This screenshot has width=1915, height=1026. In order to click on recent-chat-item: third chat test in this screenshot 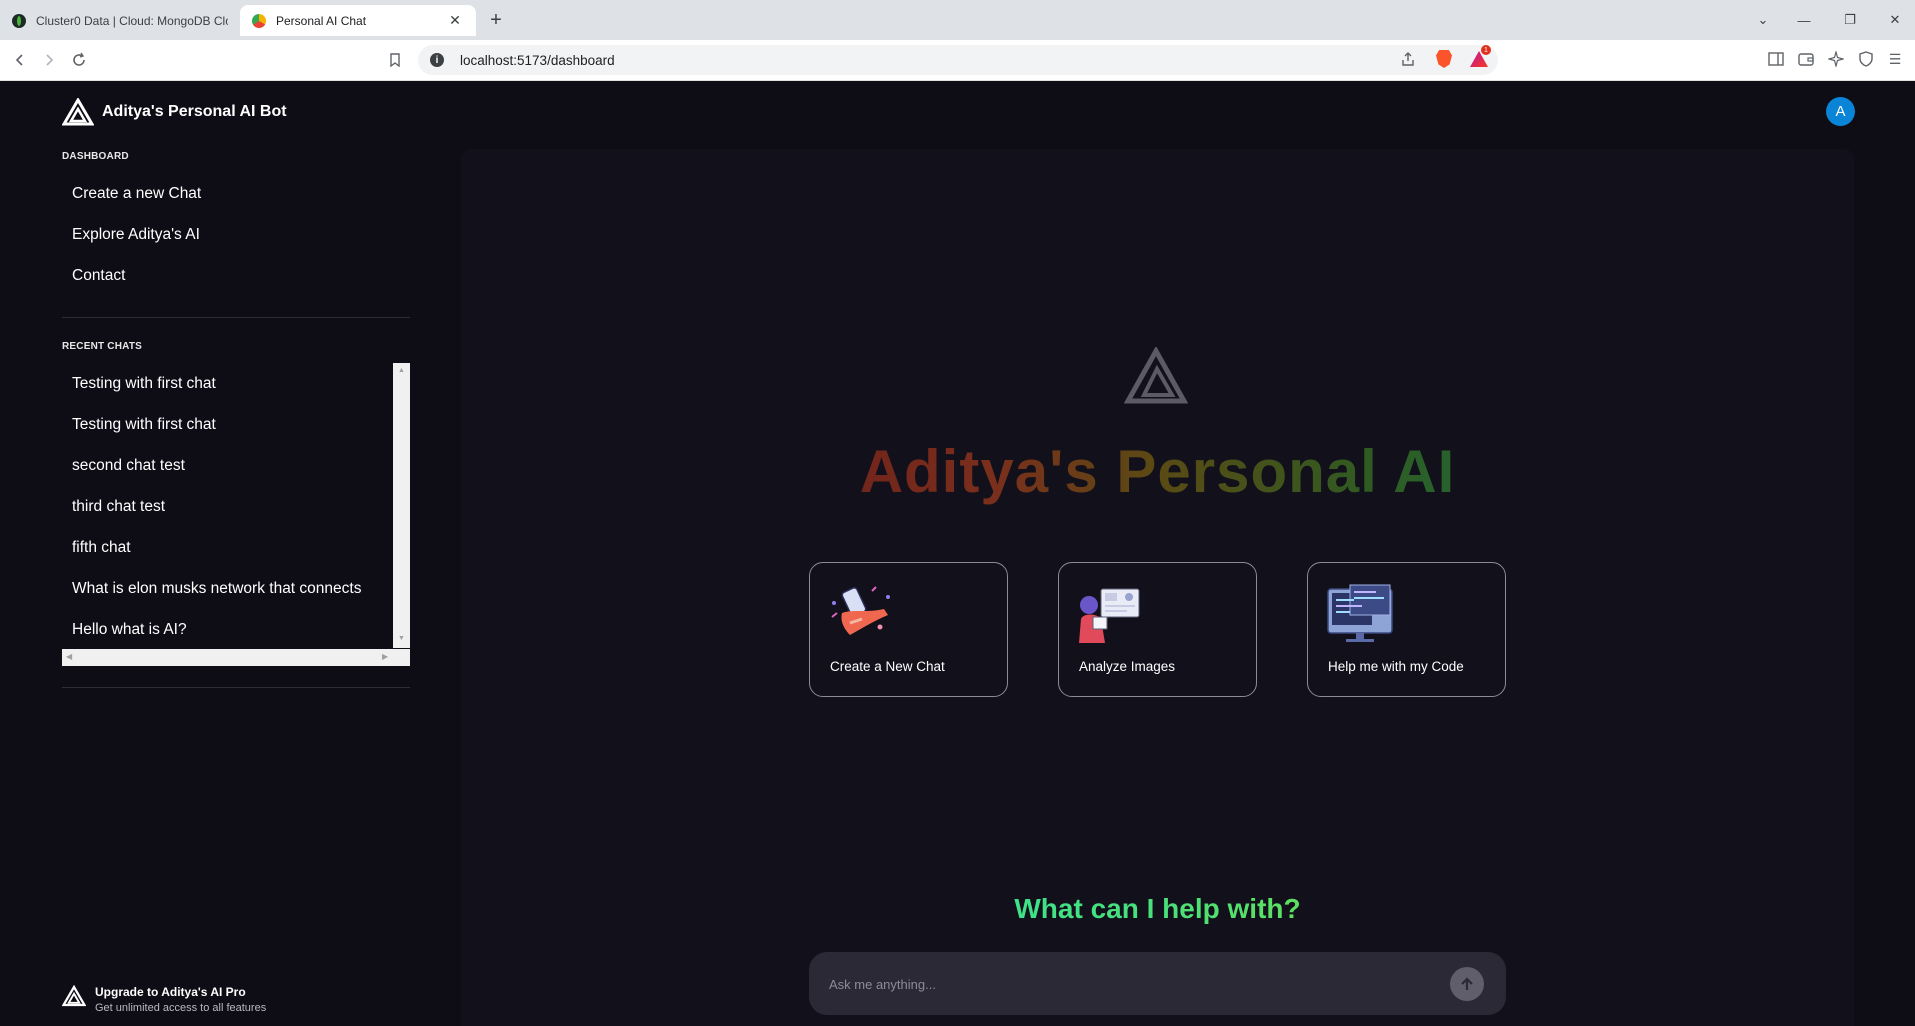, I will do `click(118, 507)`.